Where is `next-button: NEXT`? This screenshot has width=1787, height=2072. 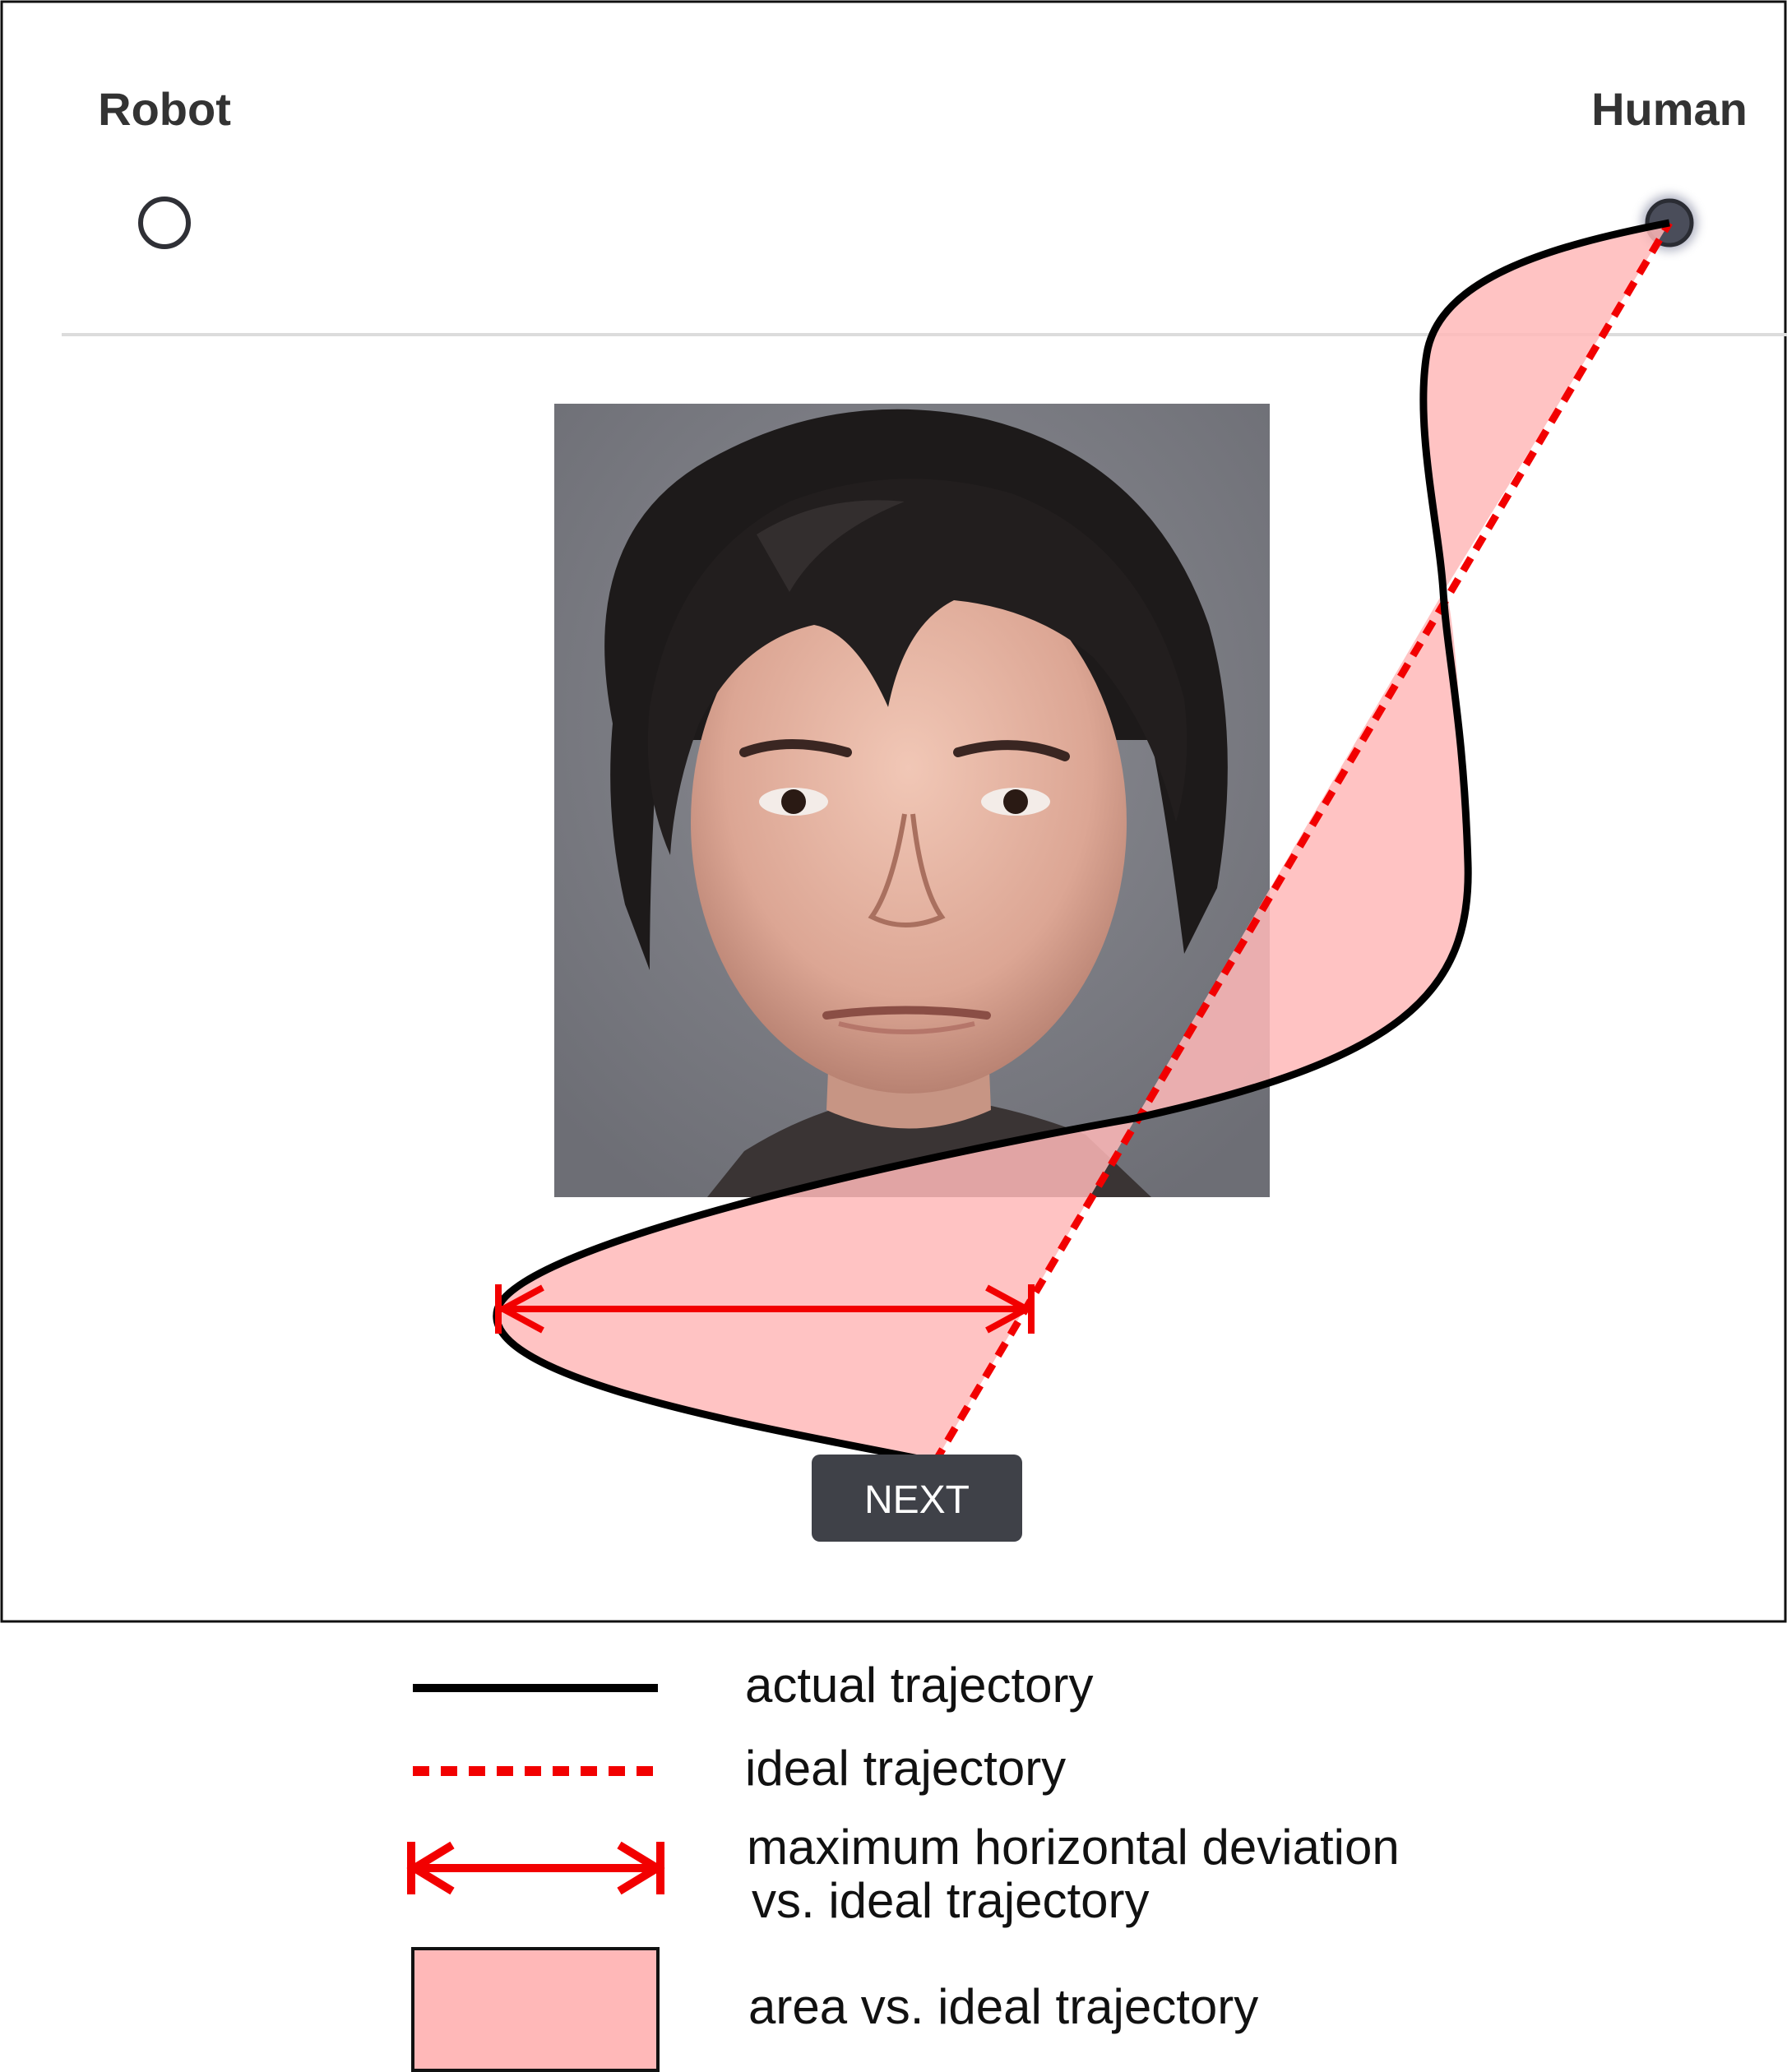 next-button: NEXT is located at coordinates (917, 1498).